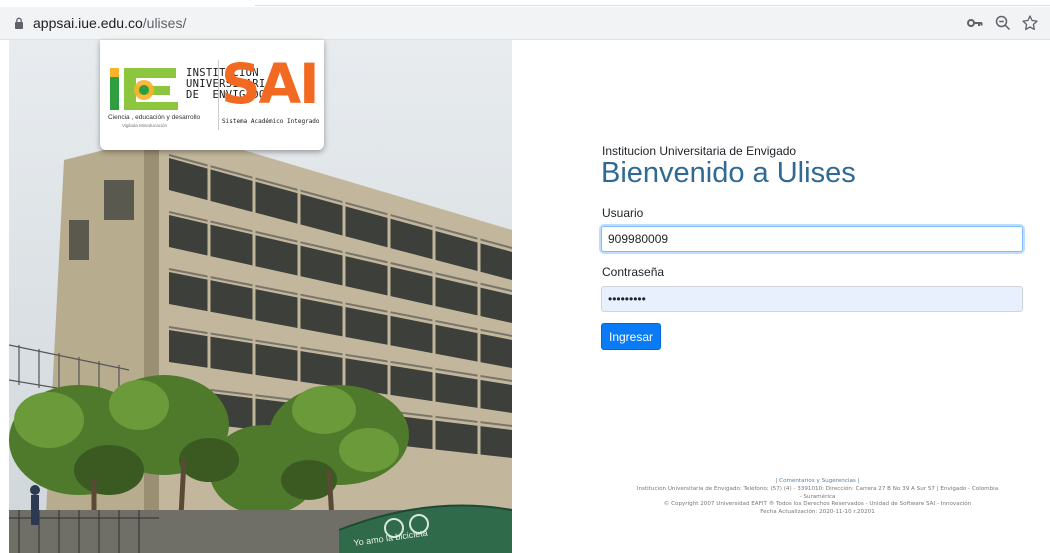  What do you see at coordinates (144, 125) in the screenshot?
I see `iue-vigilada: Vigilada Mineducación` at bounding box center [144, 125].